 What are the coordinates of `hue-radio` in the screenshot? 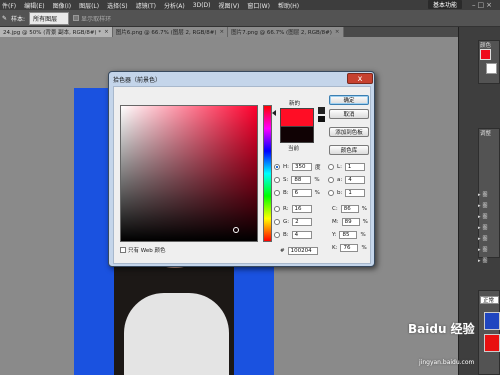 It's located at (277, 167).